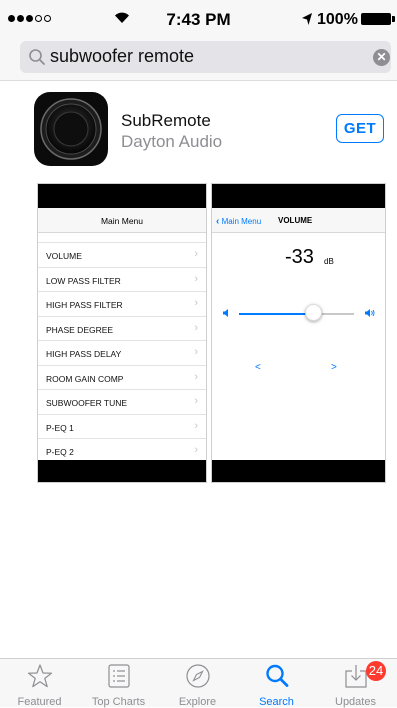  I want to click on star-icon, so click(40, 676).